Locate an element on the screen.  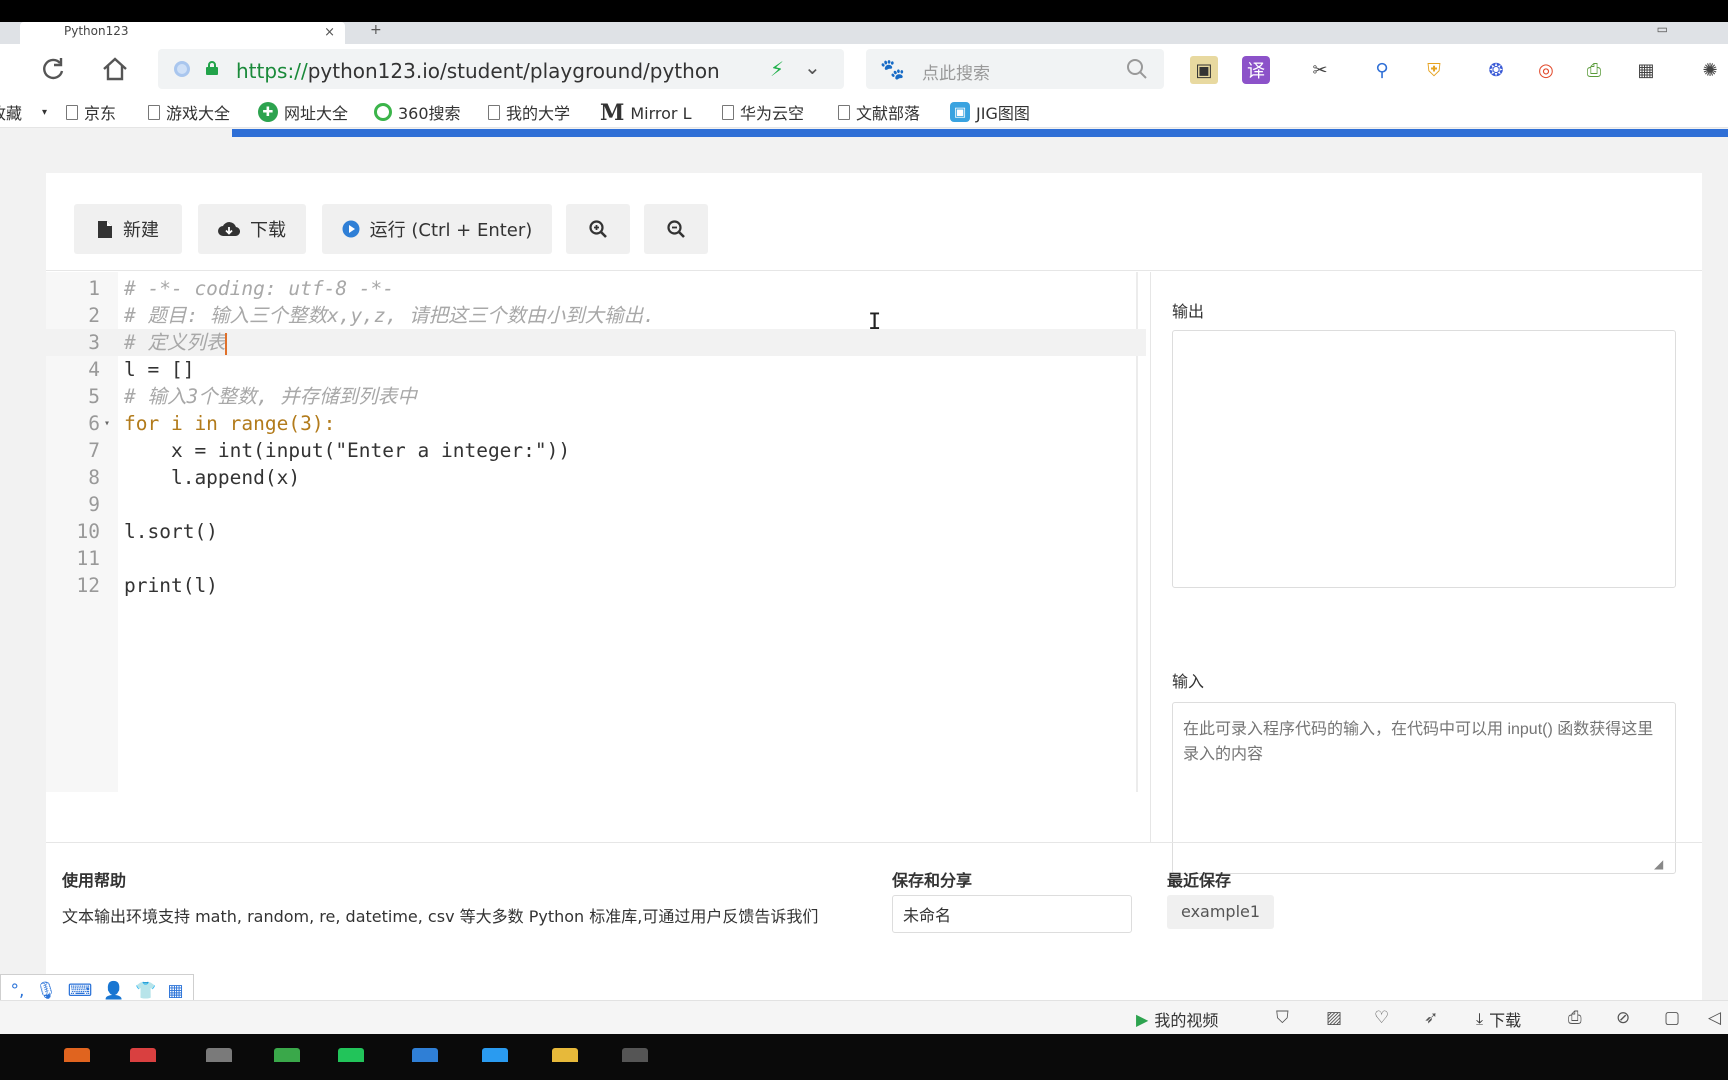
code-line: 12 print(l) is located at coordinates (596, 585).